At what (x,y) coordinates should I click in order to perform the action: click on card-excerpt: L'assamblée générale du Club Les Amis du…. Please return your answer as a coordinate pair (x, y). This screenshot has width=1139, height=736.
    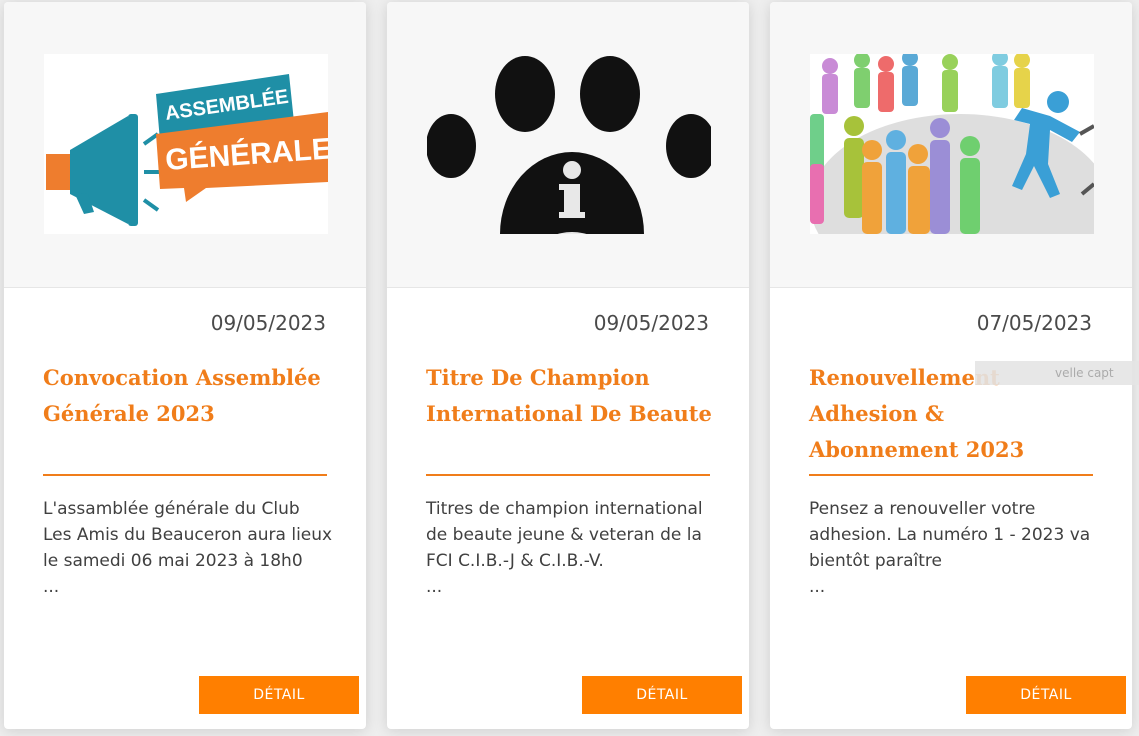
    Looking at the image, I should click on (188, 535).